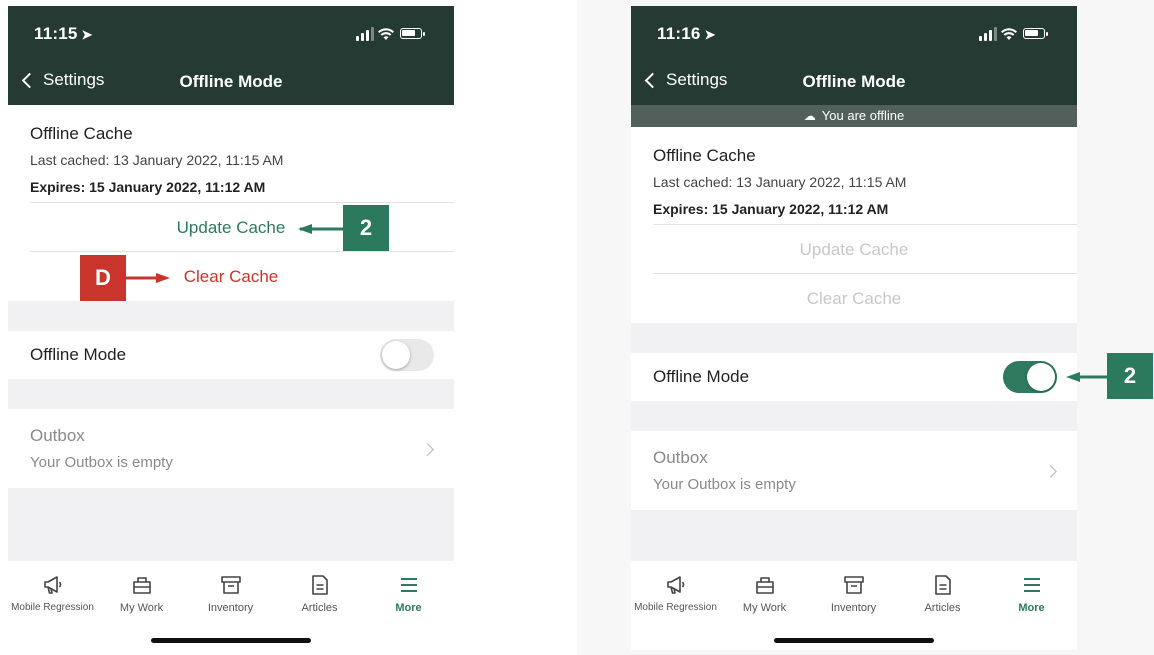 This screenshot has width=1154, height=655. Describe the element at coordinates (686, 33) in the screenshot. I see `status-time: 11:16 ➤` at that location.